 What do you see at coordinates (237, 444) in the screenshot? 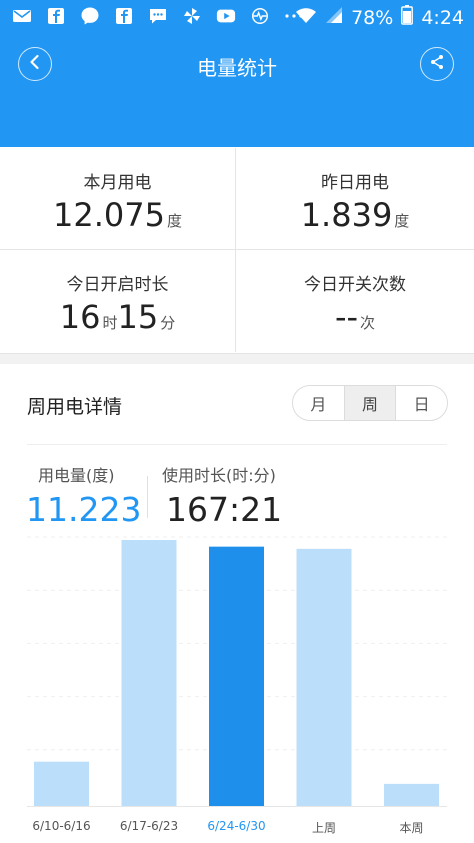
I see `divider` at bounding box center [237, 444].